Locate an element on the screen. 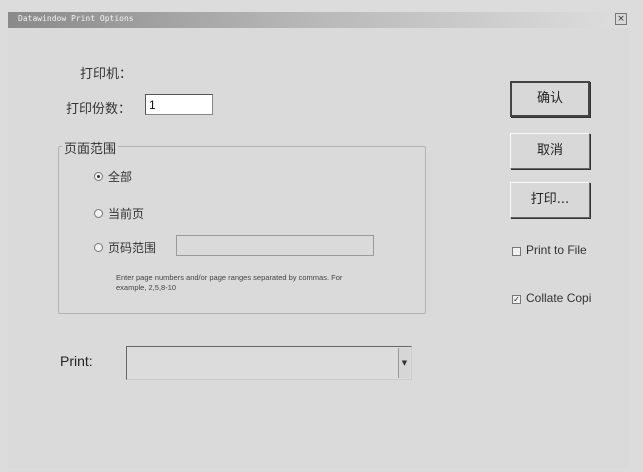  radio-page-range-label: 页码范围 is located at coordinates (132, 248).